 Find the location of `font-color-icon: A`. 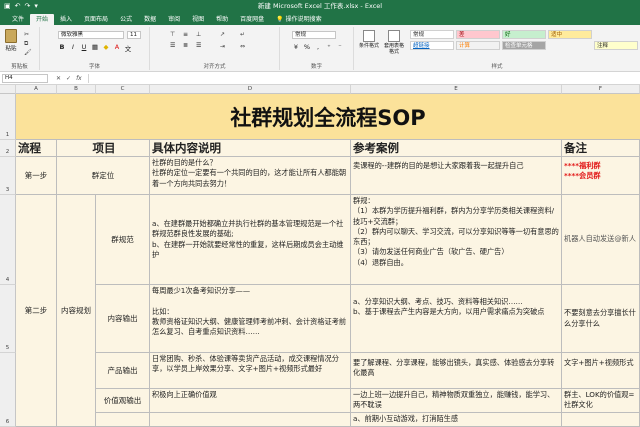

font-color-icon: A is located at coordinates (117, 48).